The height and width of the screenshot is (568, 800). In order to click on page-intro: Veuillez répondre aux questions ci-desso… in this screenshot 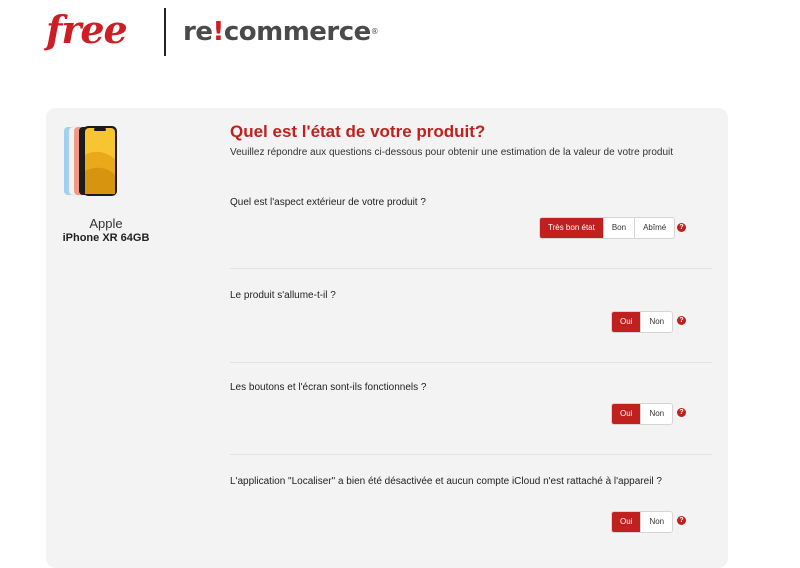, I will do `click(452, 152)`.